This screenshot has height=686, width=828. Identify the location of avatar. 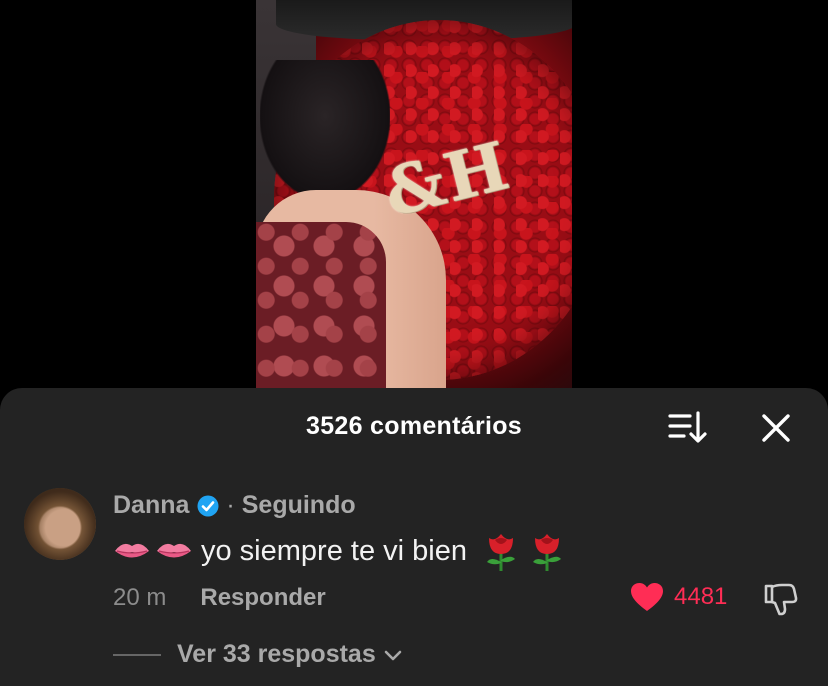
(60, 524).